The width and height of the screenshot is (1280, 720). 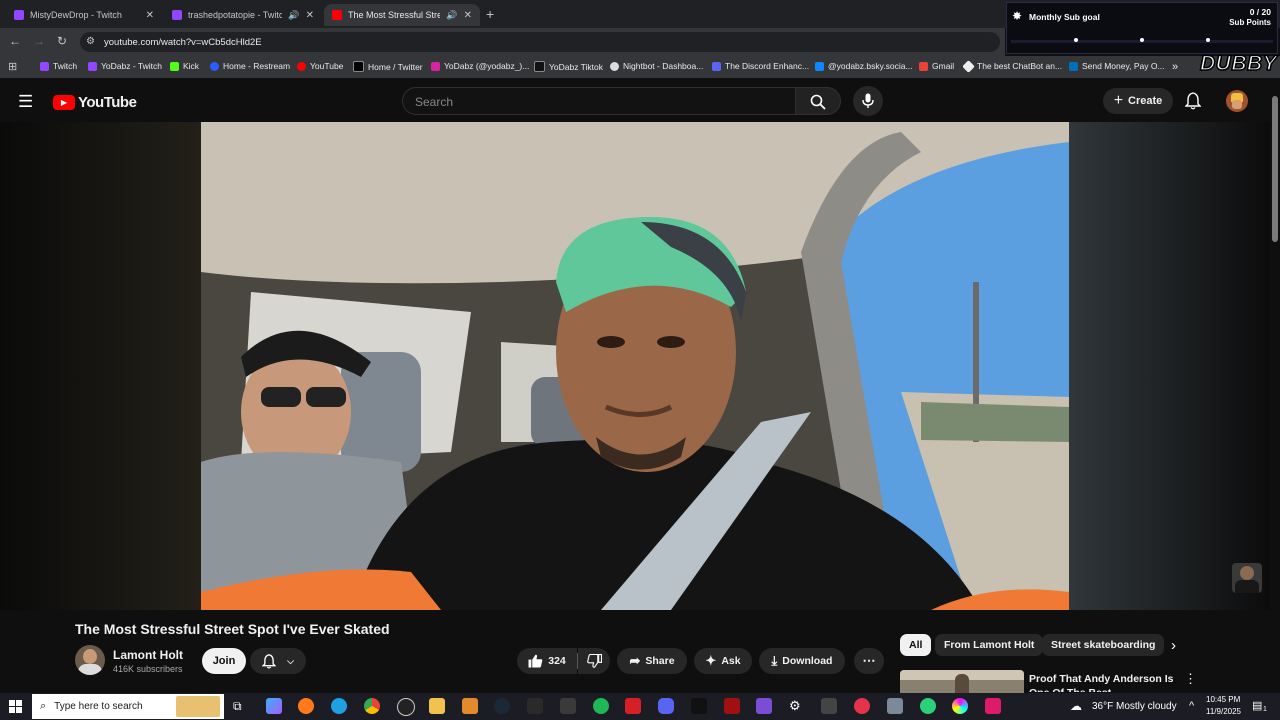 I want to click on new-tab-button: +, so click(x=490, y=14).